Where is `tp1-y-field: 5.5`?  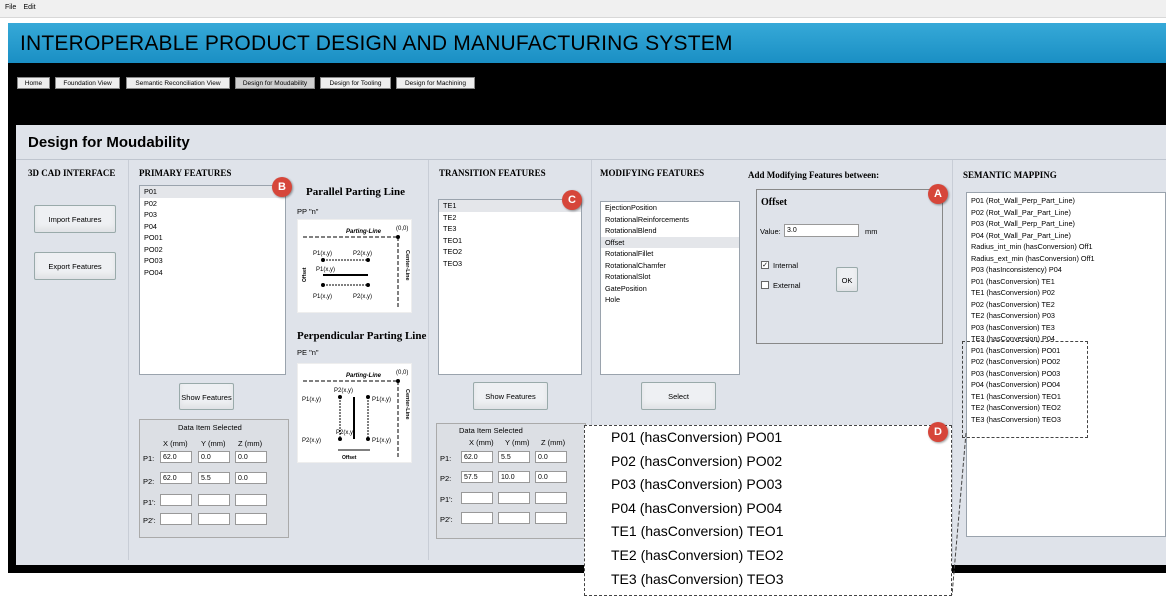
tp1-y-field: 5.5 is located at coordinates (514, 457).